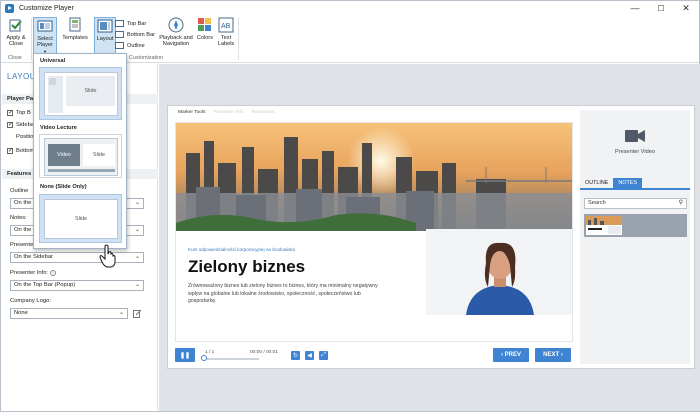 The image size is (700, 412). Describe the element at coordinates (33, 257) in the screenshot. I see `presenter-video-select-value: On the Sidebar` at that location.